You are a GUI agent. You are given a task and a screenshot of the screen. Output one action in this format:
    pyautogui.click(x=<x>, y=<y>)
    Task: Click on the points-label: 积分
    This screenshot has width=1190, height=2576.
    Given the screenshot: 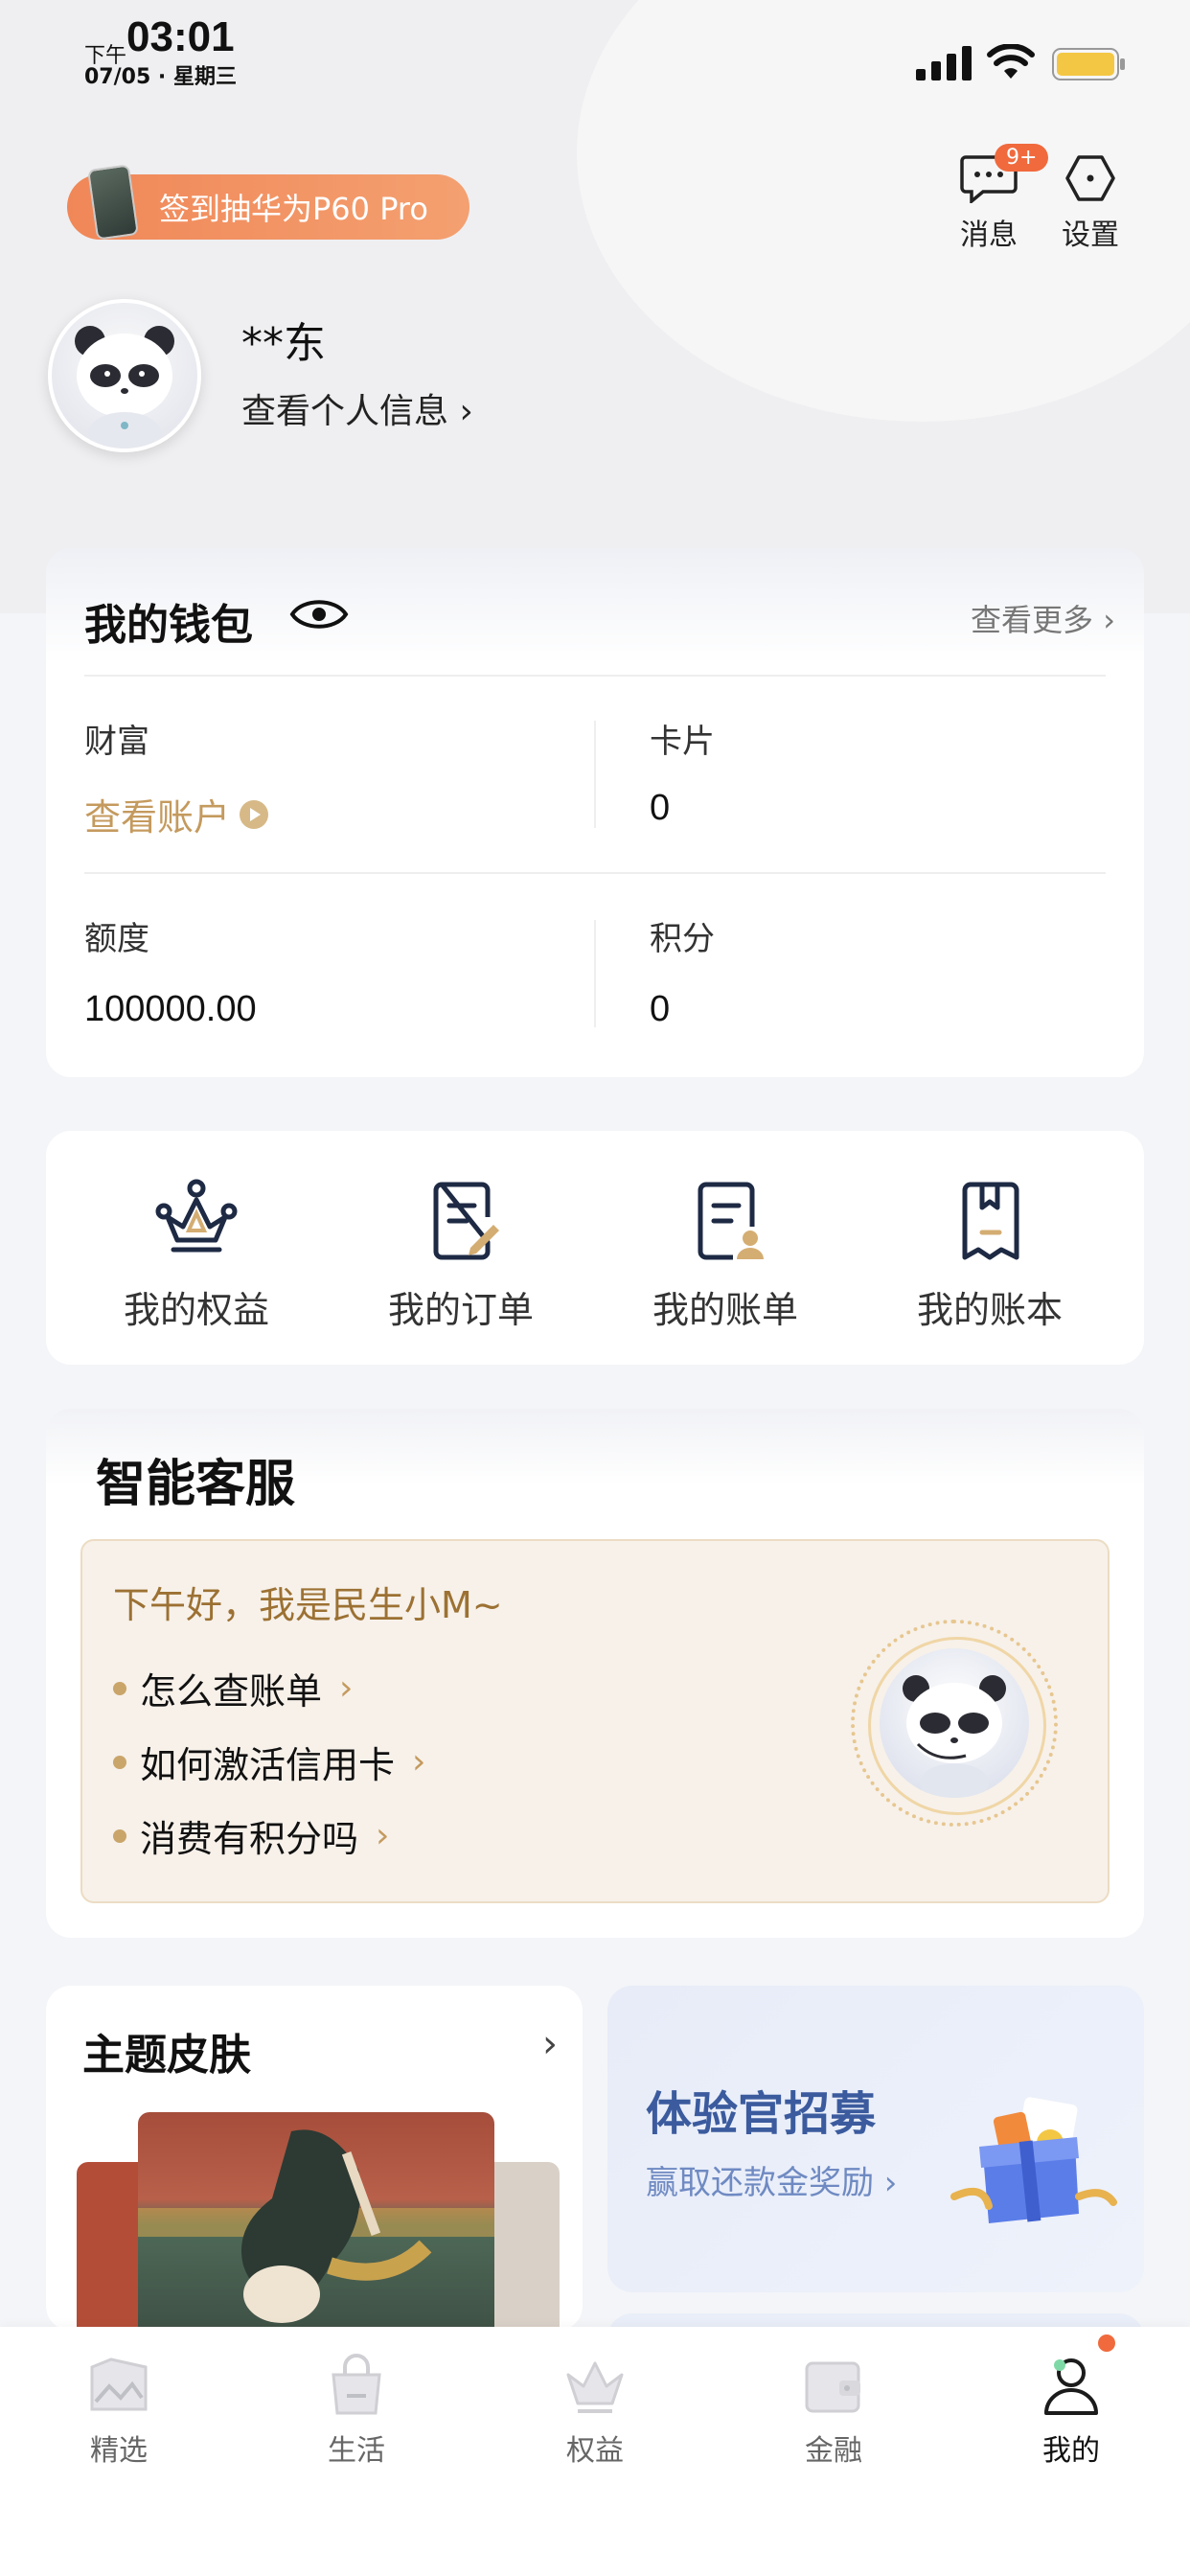 What is the action you would take?
    pyautogui.click(x=683, y=939)
    